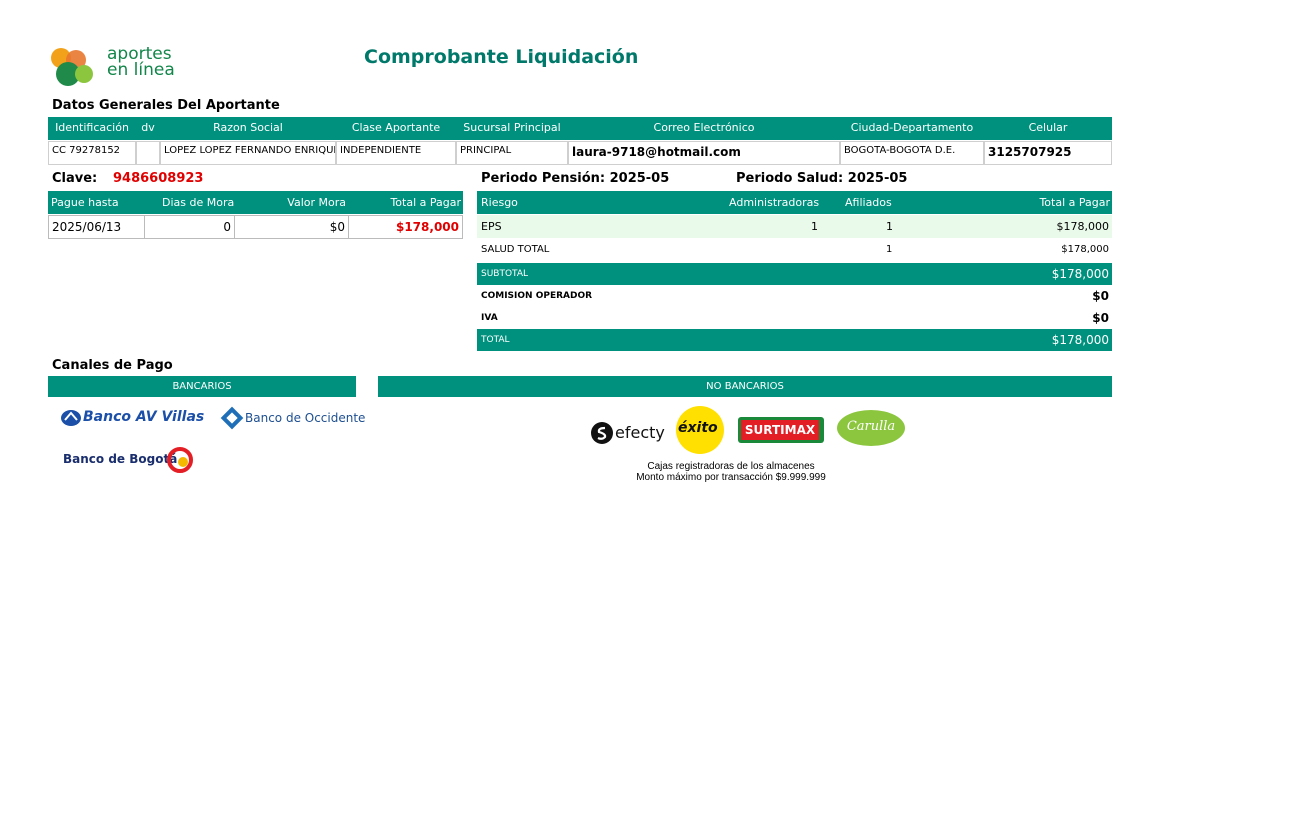 This screenshot has width=1316, height=813. Describe the element at coordinates (166, 105) in the screenshot. I see `general-heading: Datos Generales Del Aportante` at that location.